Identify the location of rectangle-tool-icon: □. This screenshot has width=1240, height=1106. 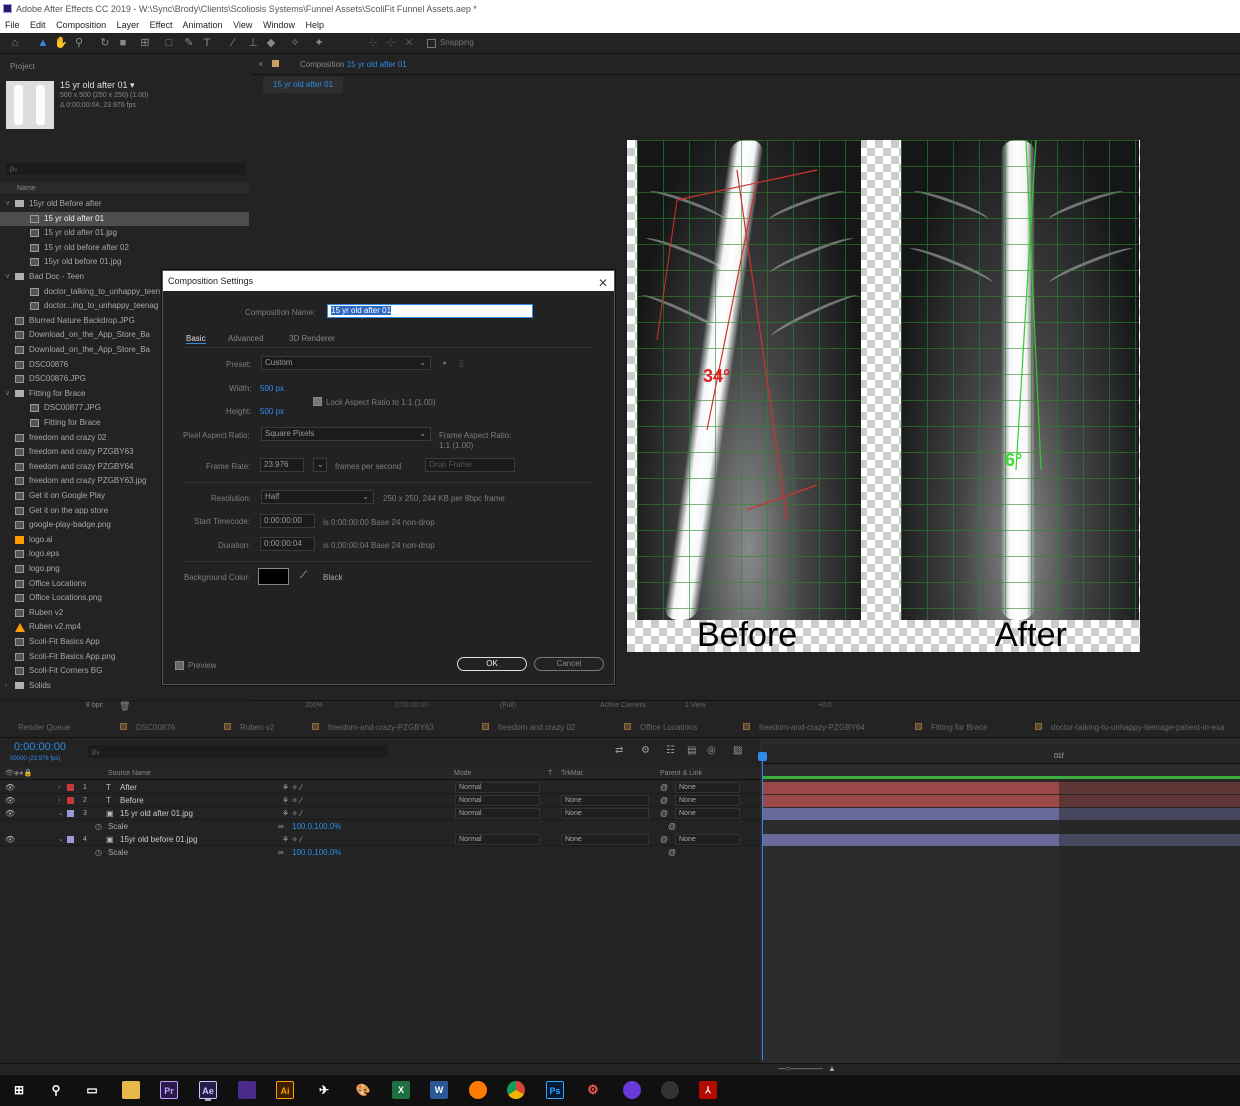
(169, 43).